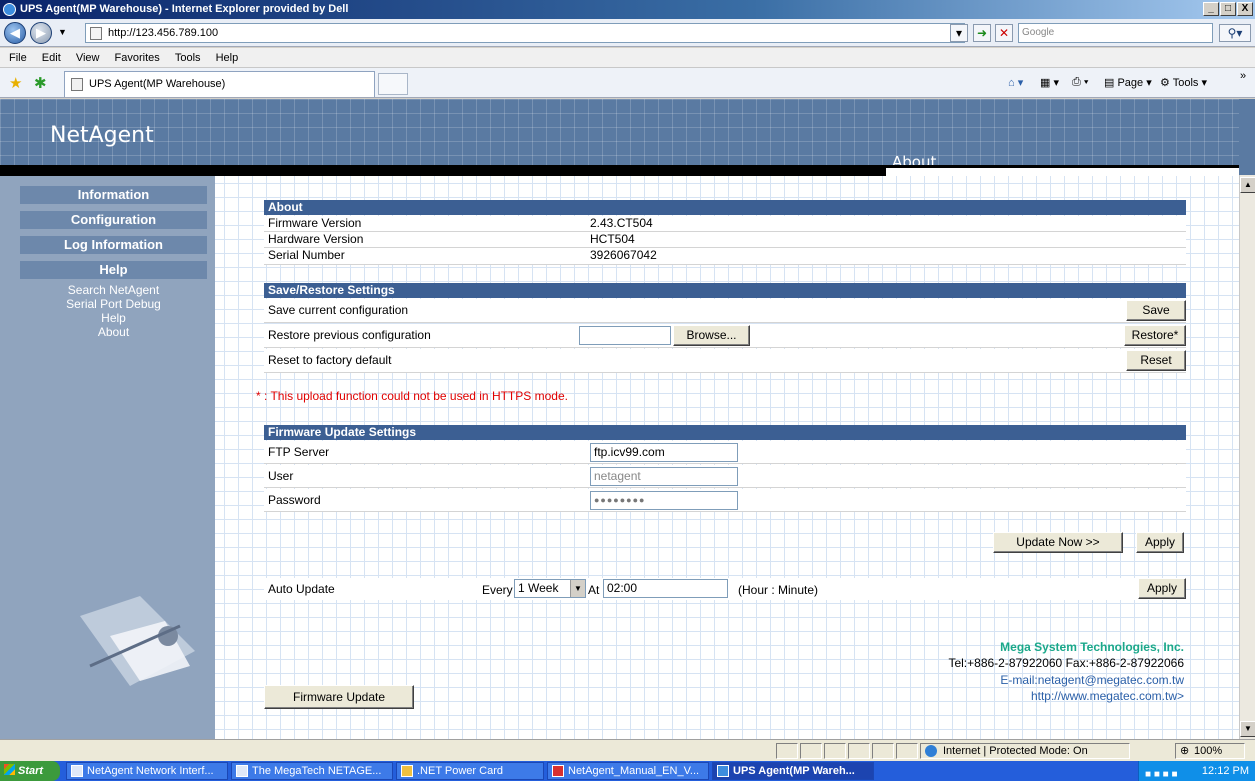 The height and width of the screenshot is (781, 1255). Describe the element at coordinates (1247, 137) in the screenshot. I see `scrollbar-header-area` at that location.